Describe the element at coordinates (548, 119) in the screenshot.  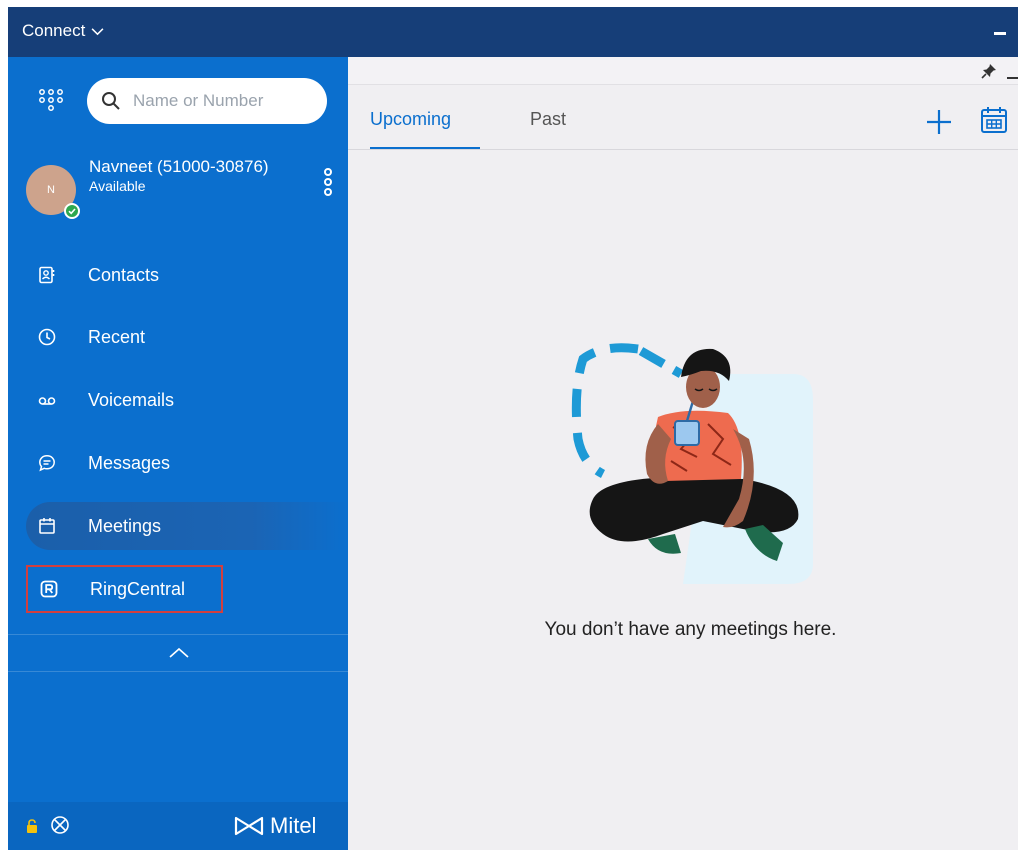
I see `tab-past-label: Past` at that location.